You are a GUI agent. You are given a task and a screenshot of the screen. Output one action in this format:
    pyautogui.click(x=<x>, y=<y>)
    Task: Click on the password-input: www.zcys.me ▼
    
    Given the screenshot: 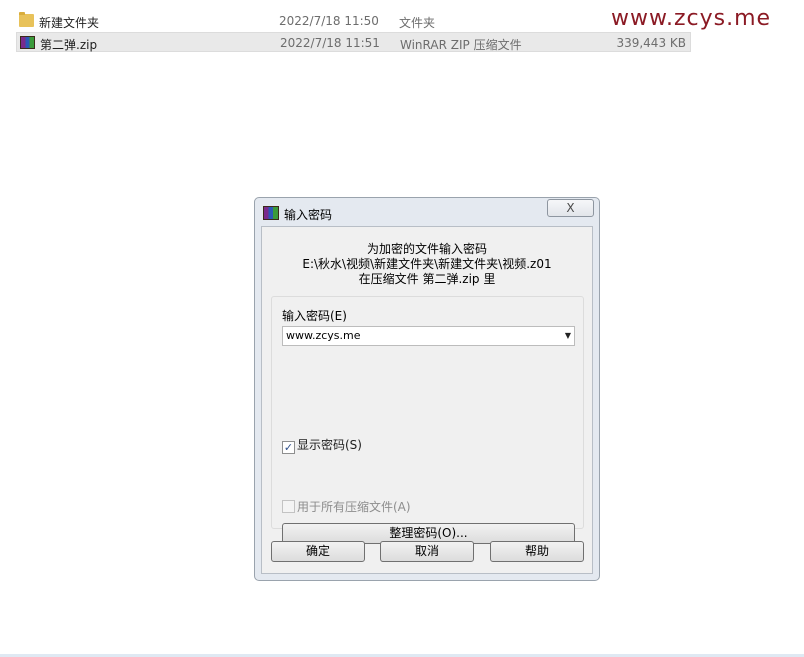 What is the action you would take?
    pyautogui.click(x=428, y=336)
    